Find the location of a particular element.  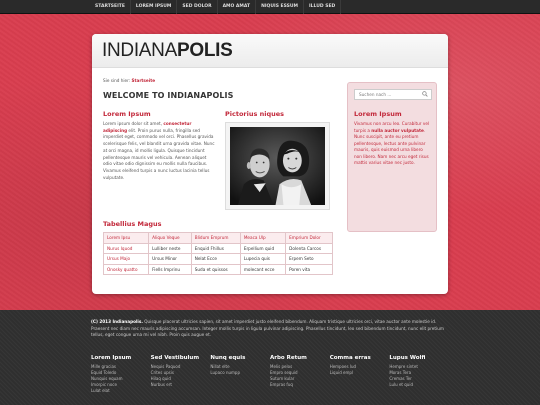

photo-frame is located at coordinates (277, 166).